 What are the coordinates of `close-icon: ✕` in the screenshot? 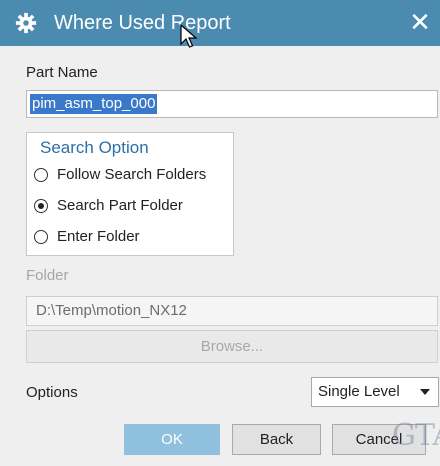 It's located at (420, 23).